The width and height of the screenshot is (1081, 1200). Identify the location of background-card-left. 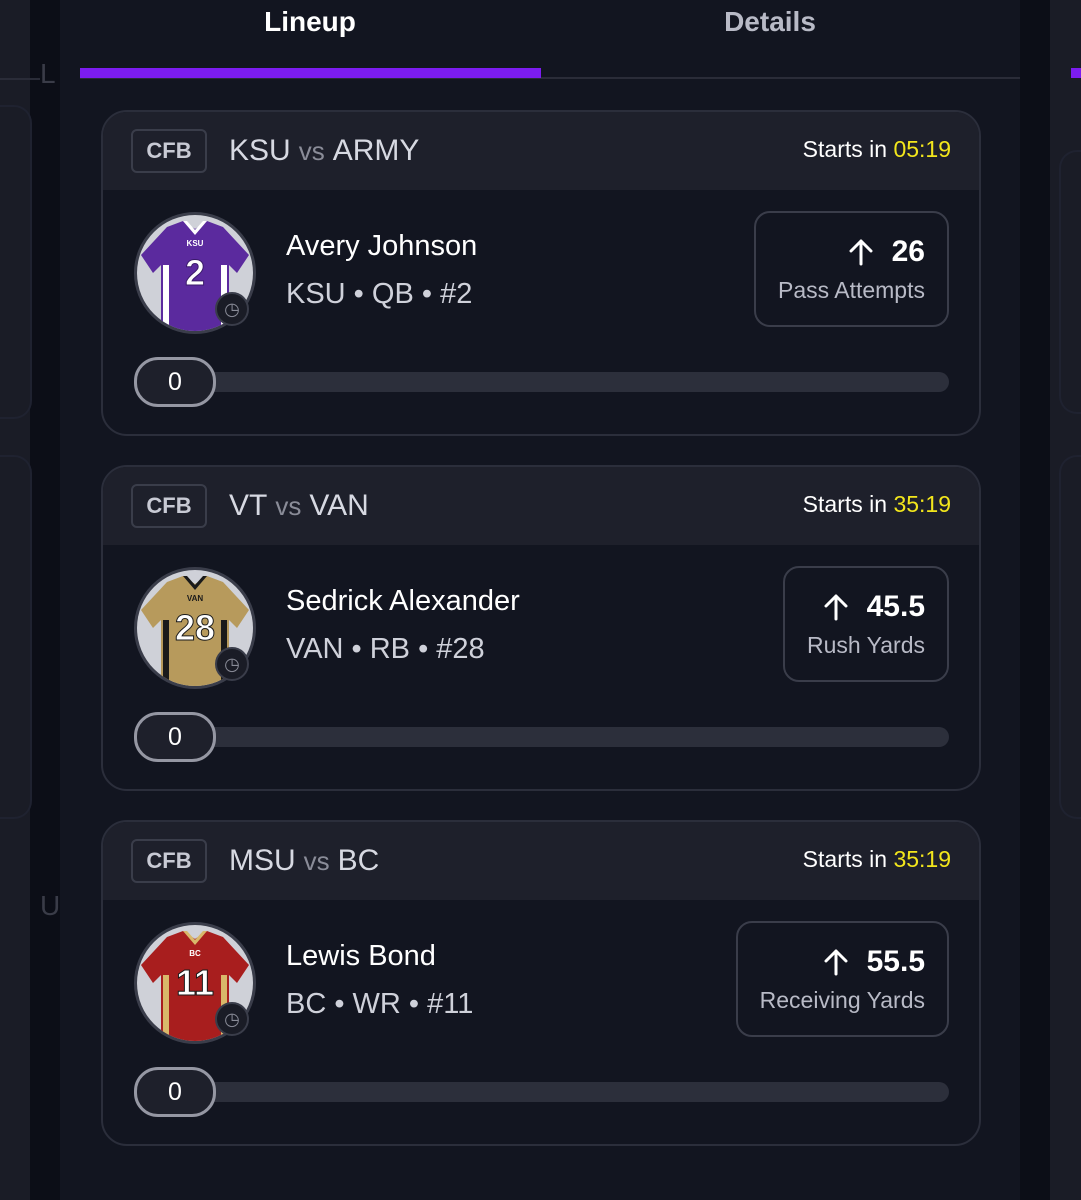
(16, 262).